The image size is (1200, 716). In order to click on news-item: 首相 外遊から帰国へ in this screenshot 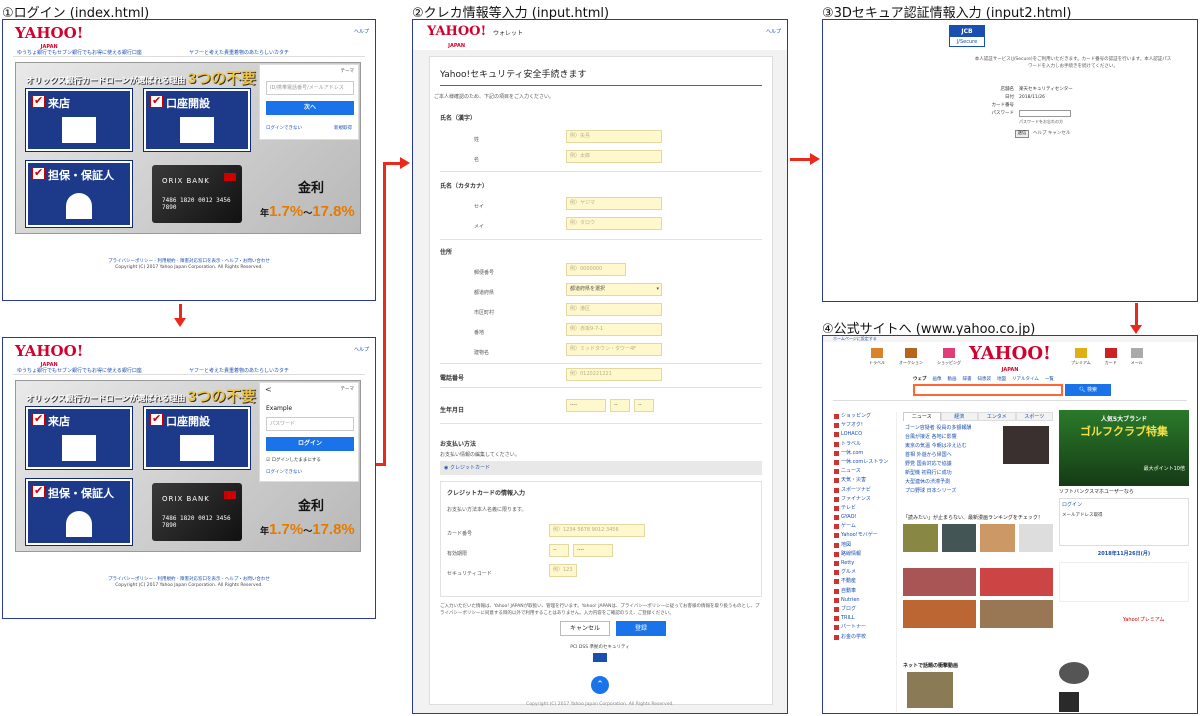, I will do `click(951, 455)`.